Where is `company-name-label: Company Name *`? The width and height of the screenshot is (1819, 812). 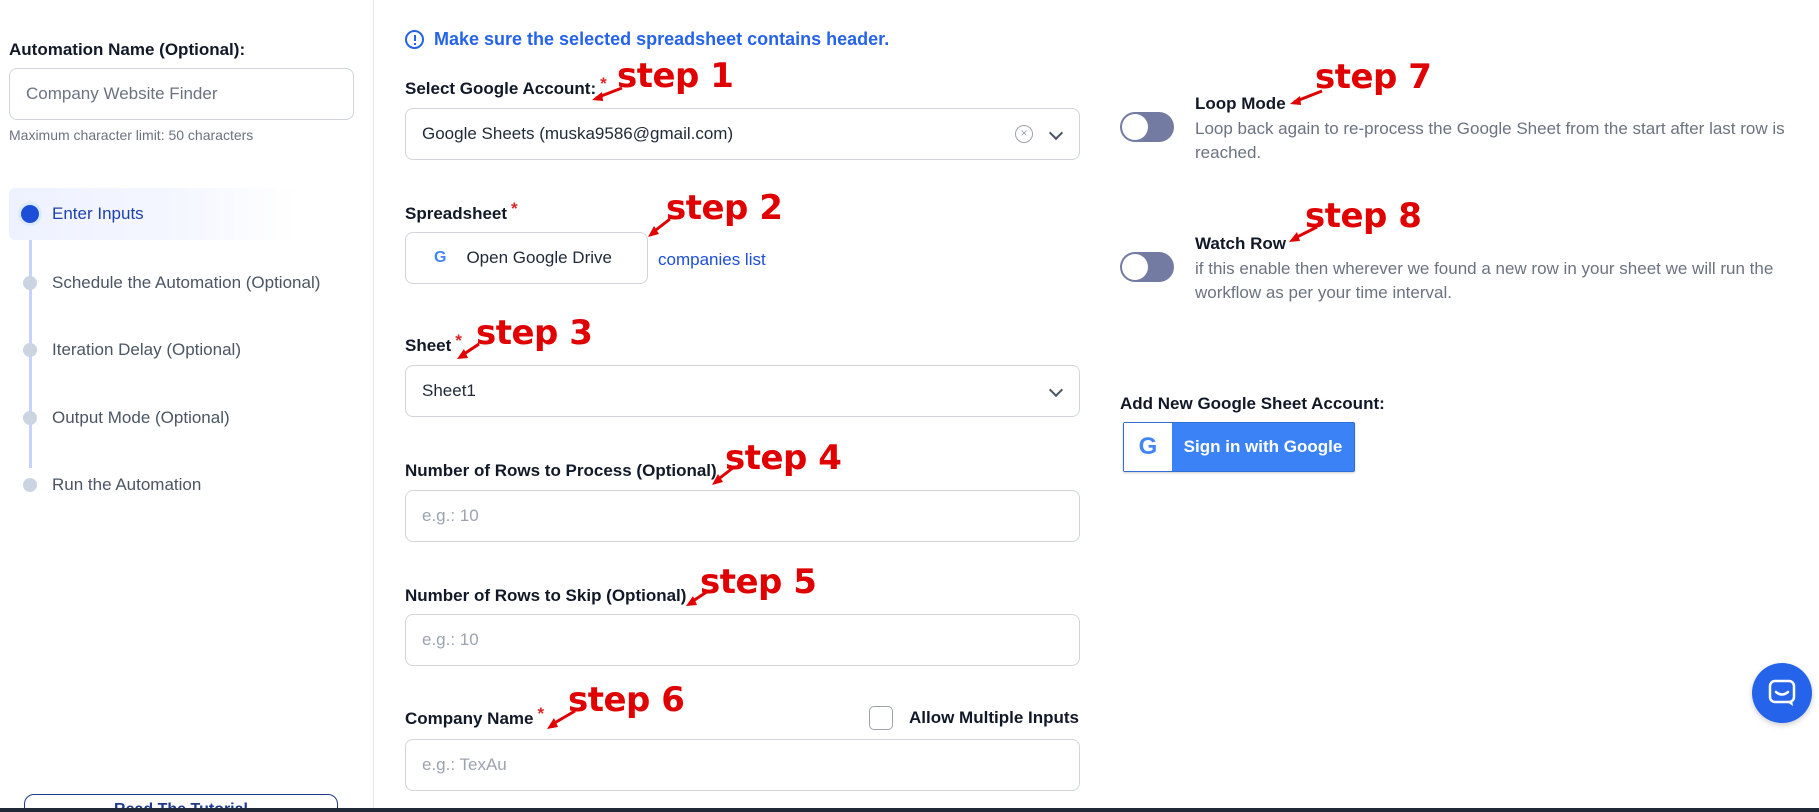 company-name-label: Company Name * is located at coordinates (474, 716).